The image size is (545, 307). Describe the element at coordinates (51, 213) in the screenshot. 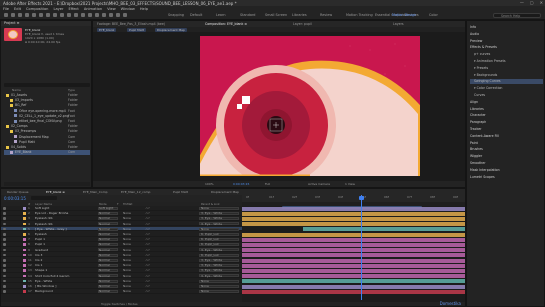

I see `layer-name: Eye Lid - Roger Brinha` at that location.